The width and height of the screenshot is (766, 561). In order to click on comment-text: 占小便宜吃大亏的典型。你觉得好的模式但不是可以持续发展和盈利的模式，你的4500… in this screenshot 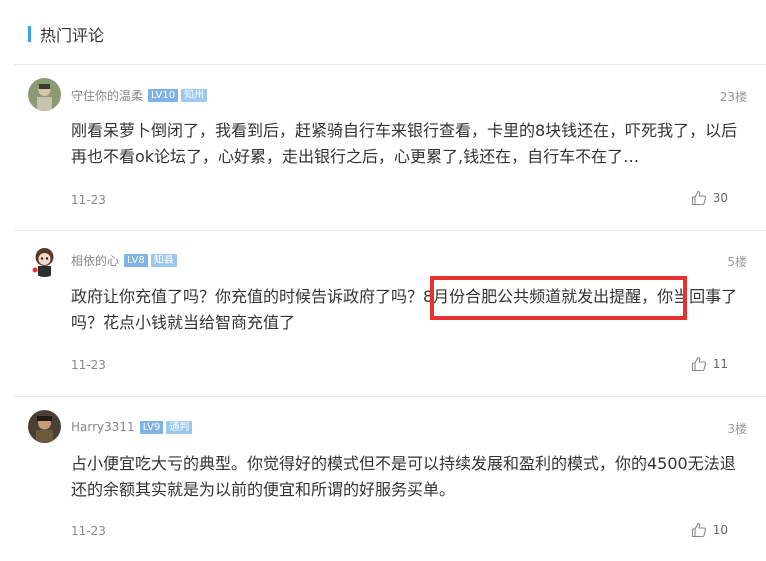, I will do `click(403, 476)`.